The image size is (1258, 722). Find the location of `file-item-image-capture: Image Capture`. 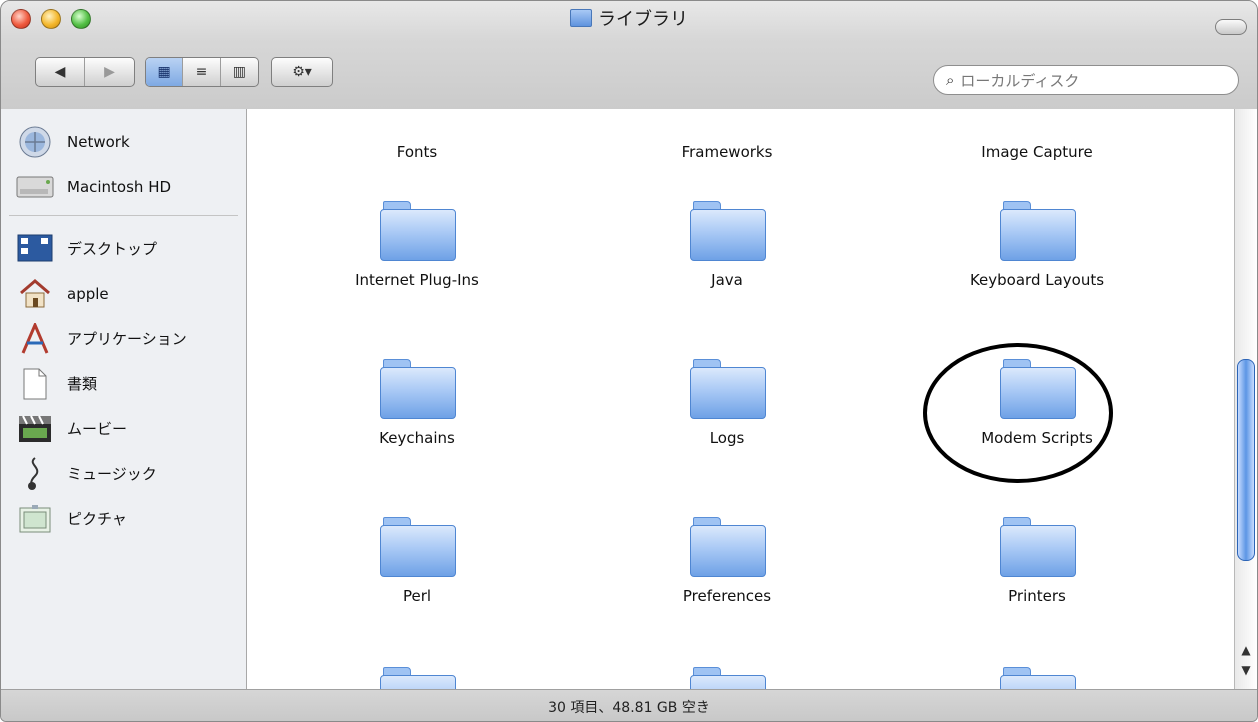

file-item-image-capture: Image Capture is located at coordinates (1037, 147).